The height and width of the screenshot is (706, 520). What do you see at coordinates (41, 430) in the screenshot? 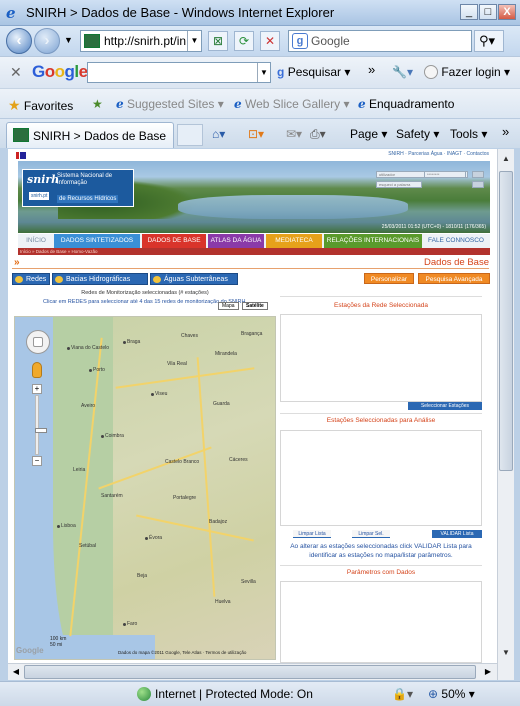
I see `zoom-slider-knob` at bounding box center [41, 430].